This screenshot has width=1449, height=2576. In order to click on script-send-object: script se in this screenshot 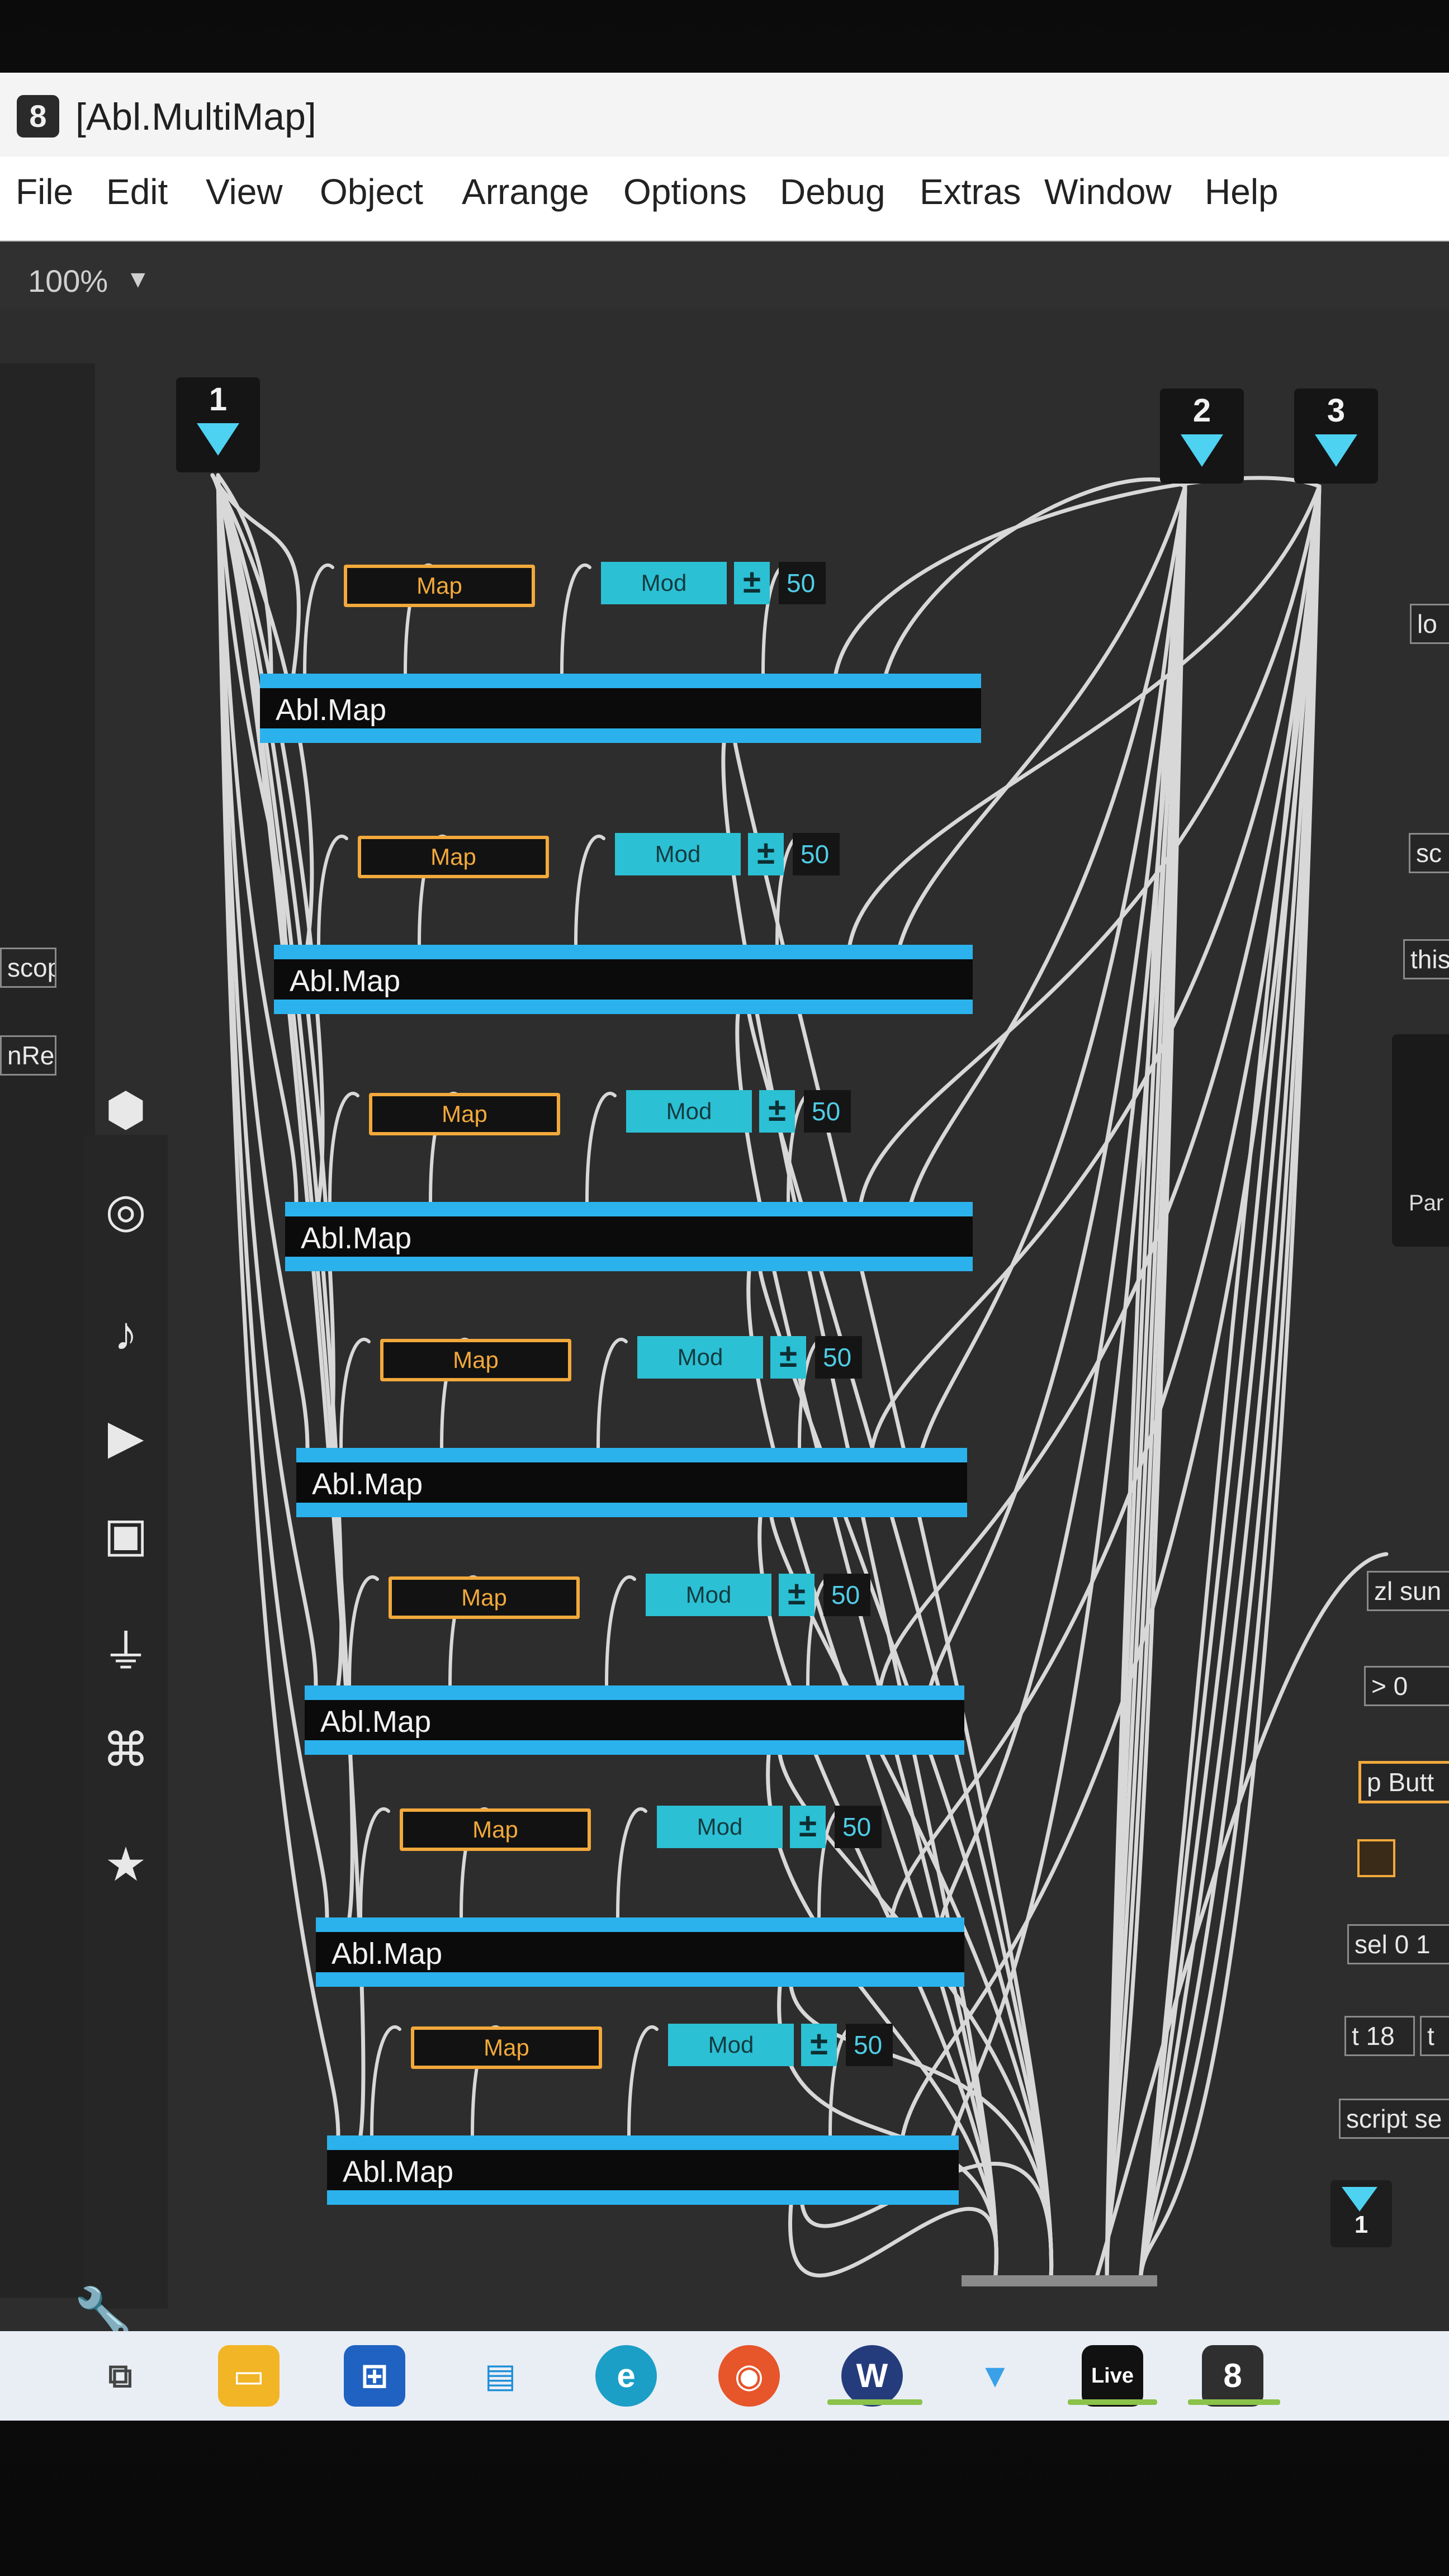, I will do `click(1394, 2119)`.